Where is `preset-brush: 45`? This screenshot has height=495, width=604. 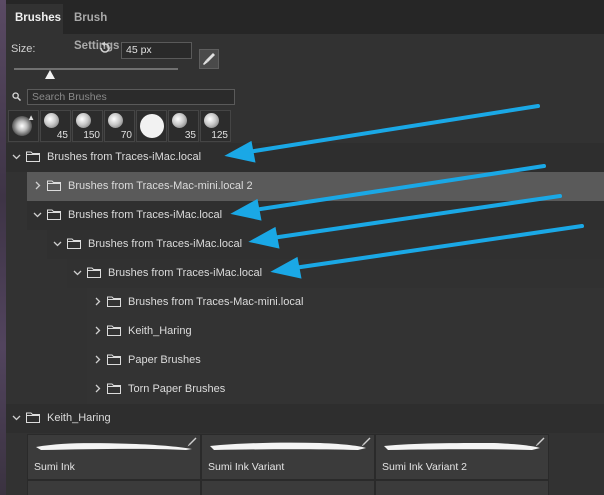 preset-brush: 45 is located at coordinates (55, 126).